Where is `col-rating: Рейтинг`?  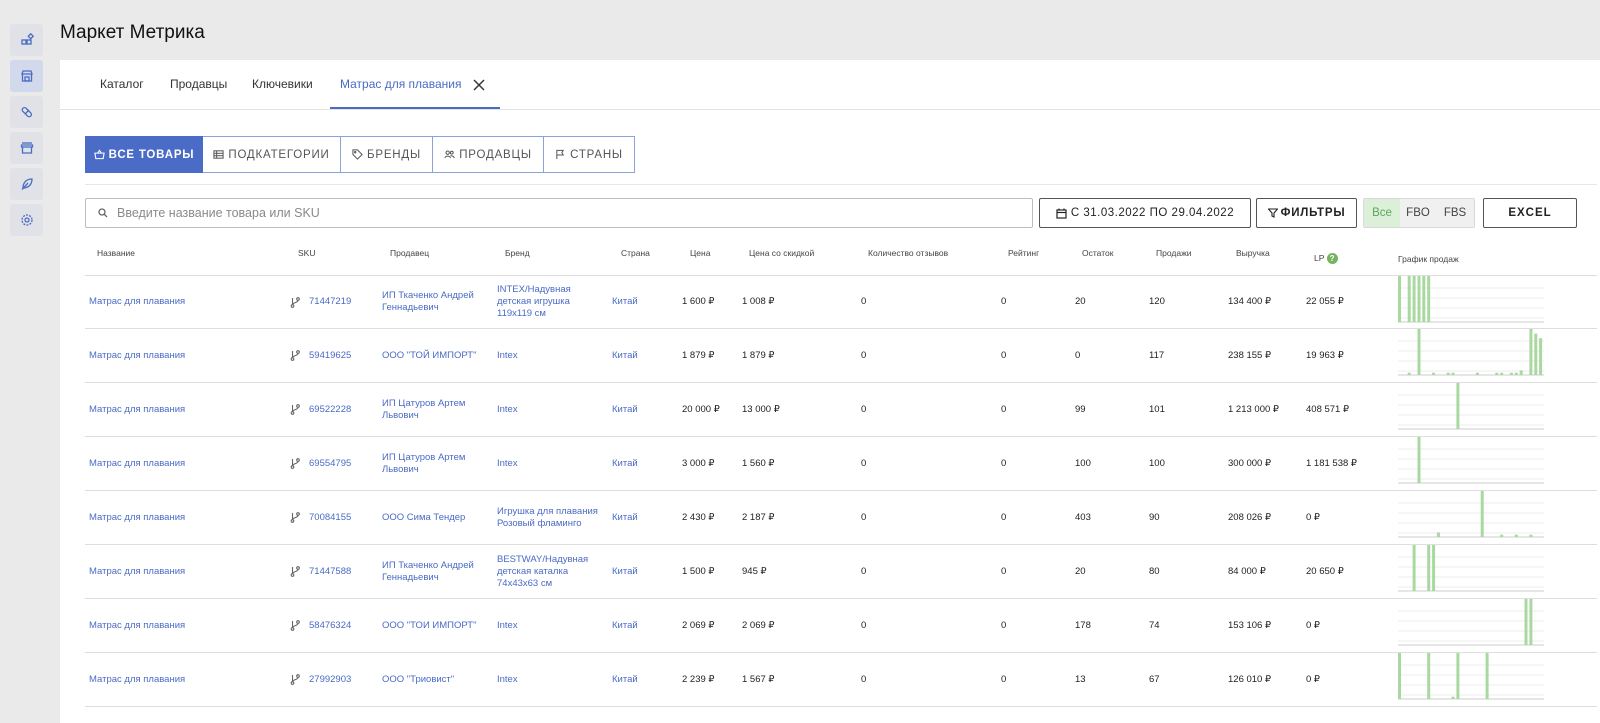
col-rating: Рейтинг is located at coordinates (1023, 253).